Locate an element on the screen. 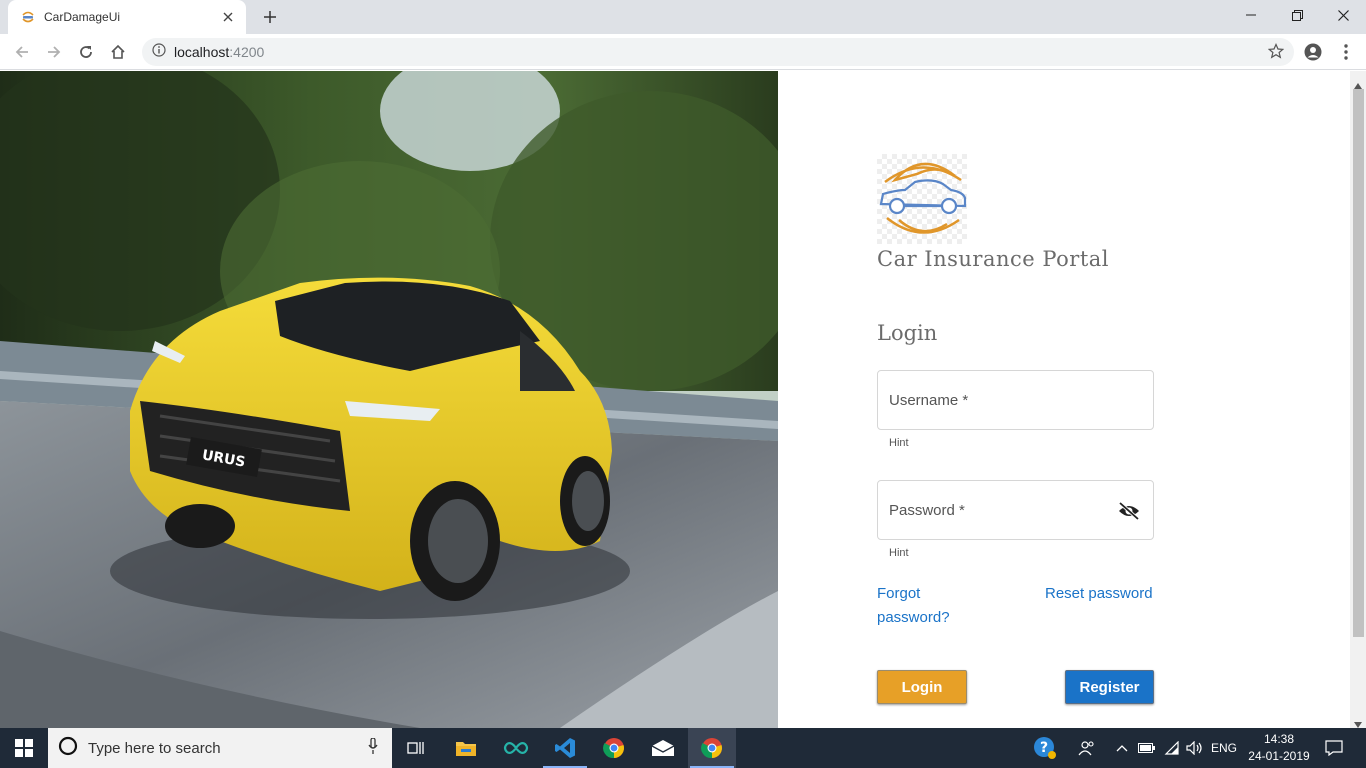 The width and height of the screenshot is (1366, 768). site-info-icon is located at coordinates (159, 52).